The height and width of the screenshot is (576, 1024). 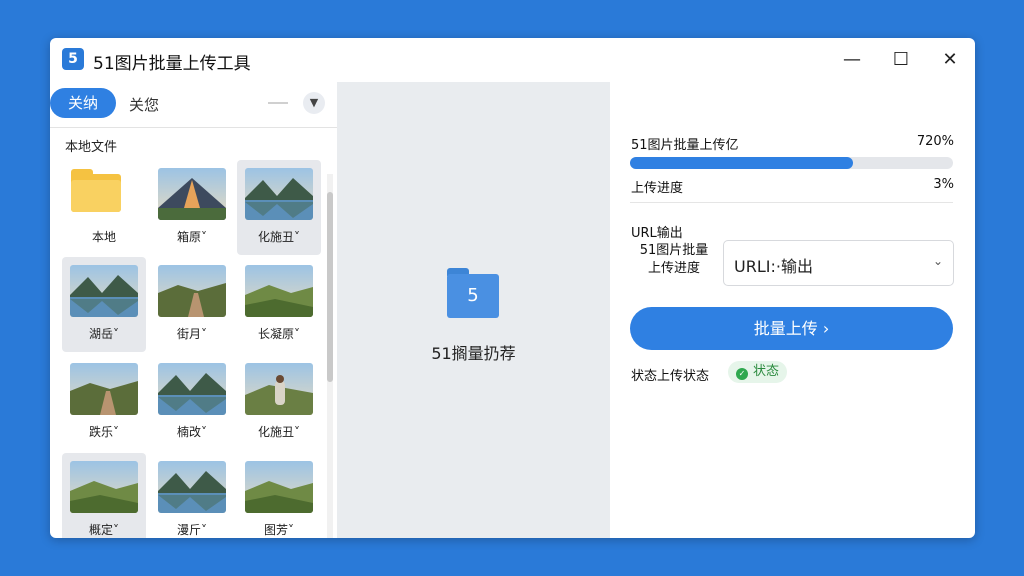 I want to click on image-item: 长凝原˅, so click(x=279, y=304).